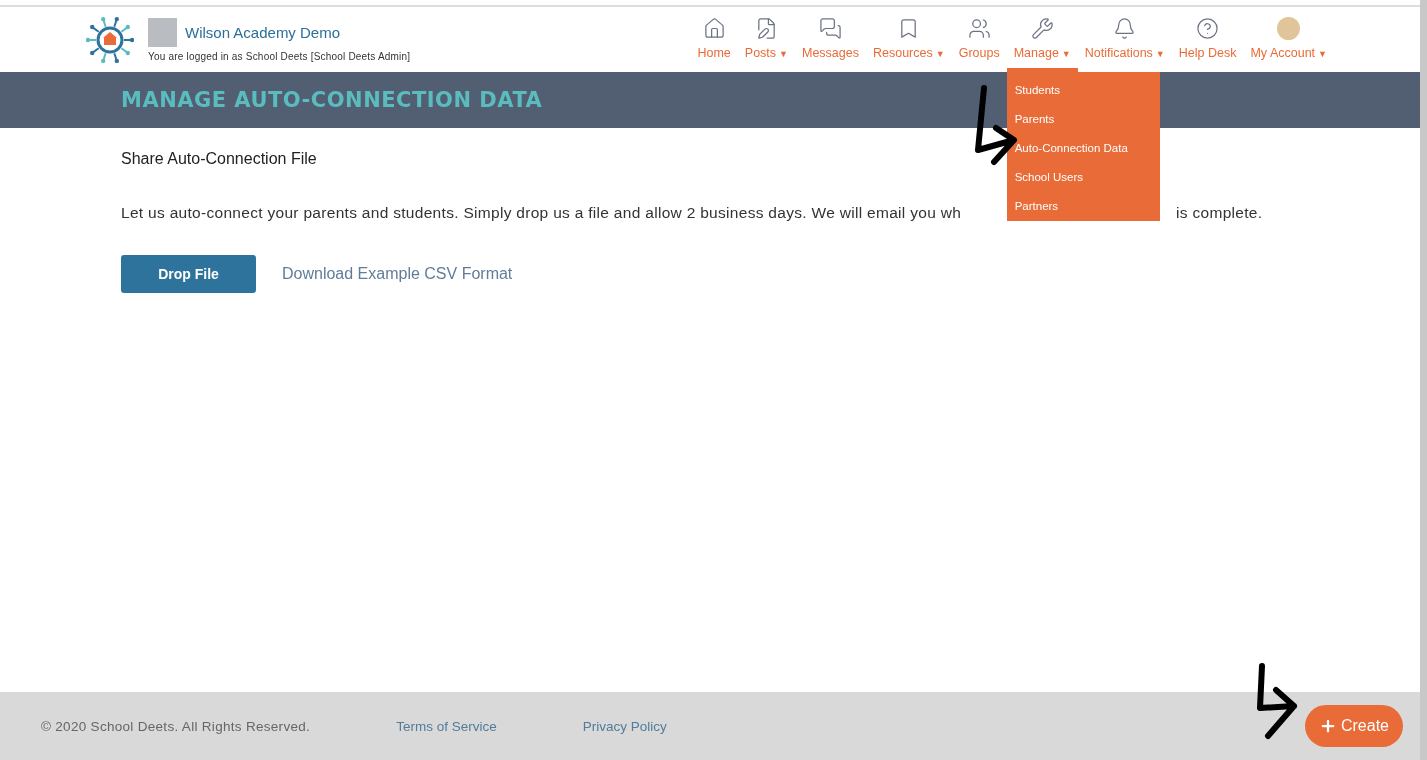  I want to click on menu-item: Students, so click(1083, 90).